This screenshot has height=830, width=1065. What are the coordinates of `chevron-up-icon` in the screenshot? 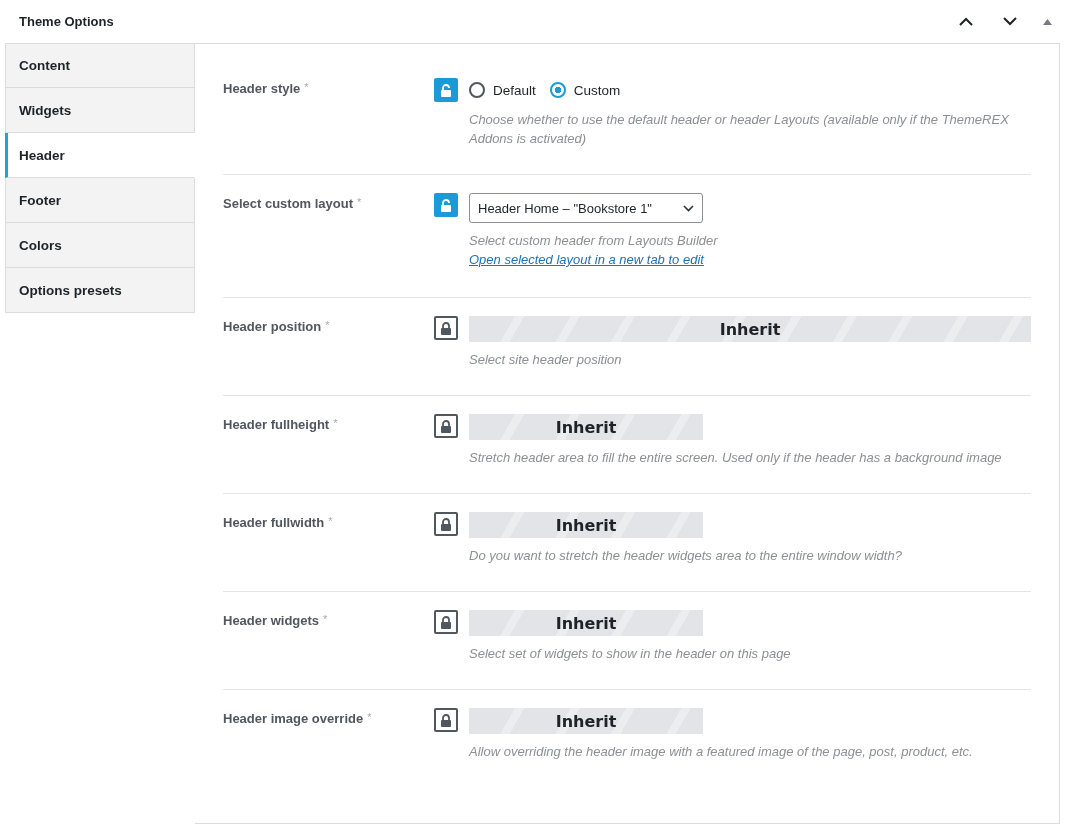 It's located at (966, 21).